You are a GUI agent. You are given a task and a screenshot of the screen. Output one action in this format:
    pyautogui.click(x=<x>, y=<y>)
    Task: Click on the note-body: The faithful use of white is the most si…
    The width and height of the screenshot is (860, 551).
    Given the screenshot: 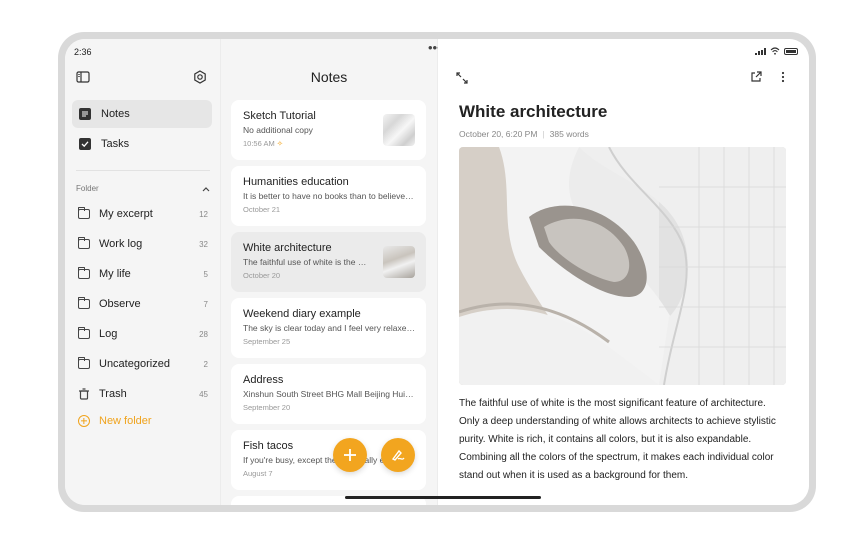 What is the action you would take?
    pyautogui.click(x=624, y=440)
    